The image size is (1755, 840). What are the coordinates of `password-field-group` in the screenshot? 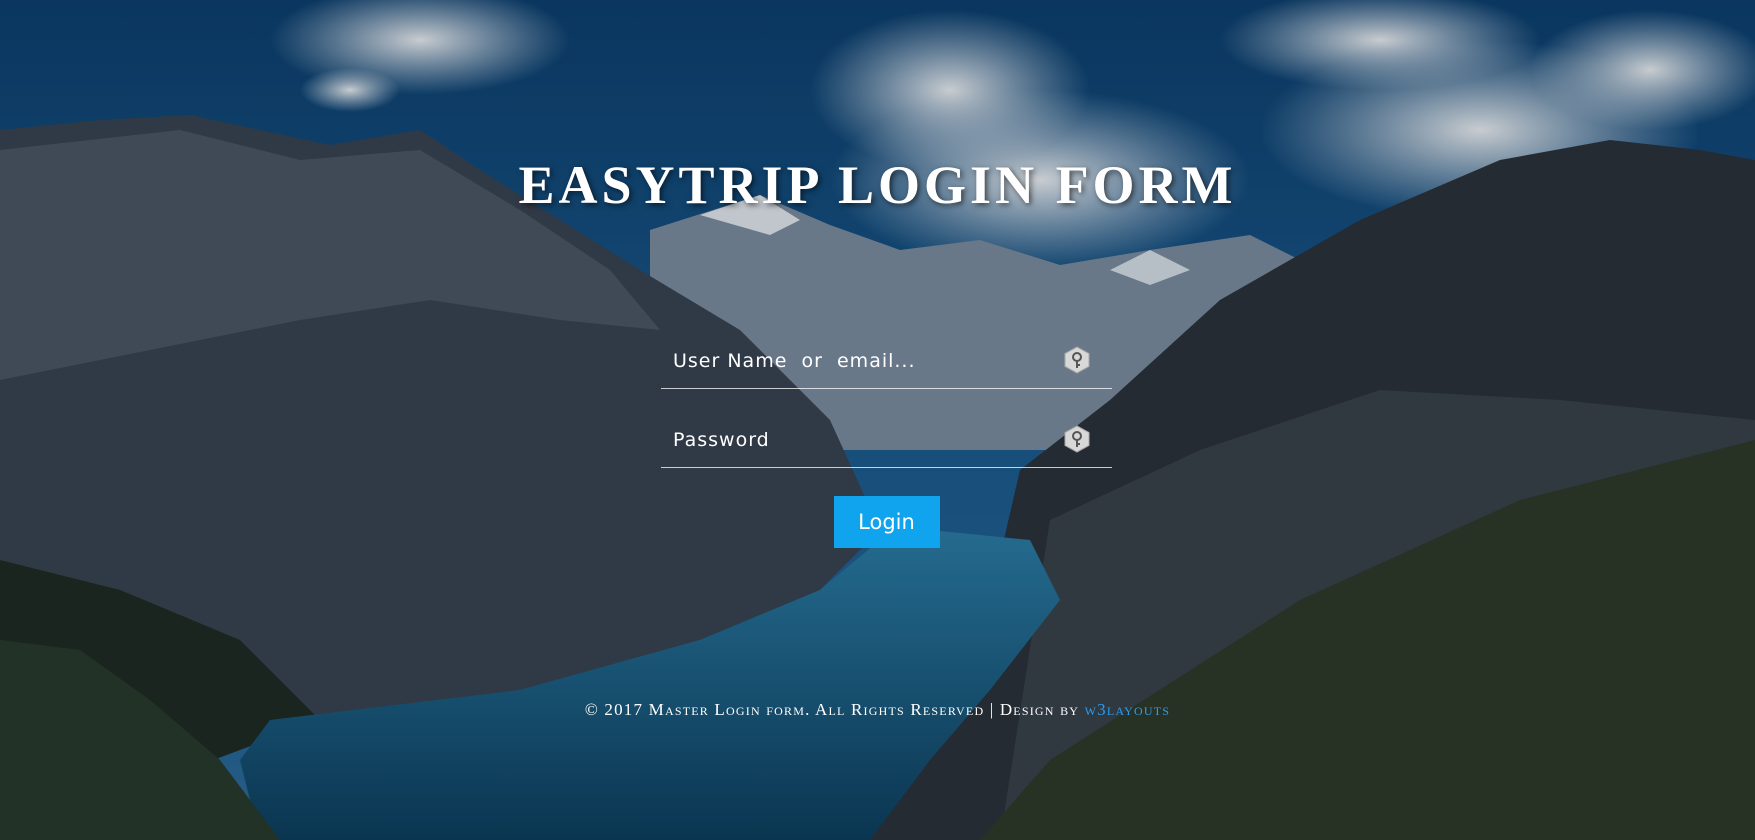 It's located at (886, 442).